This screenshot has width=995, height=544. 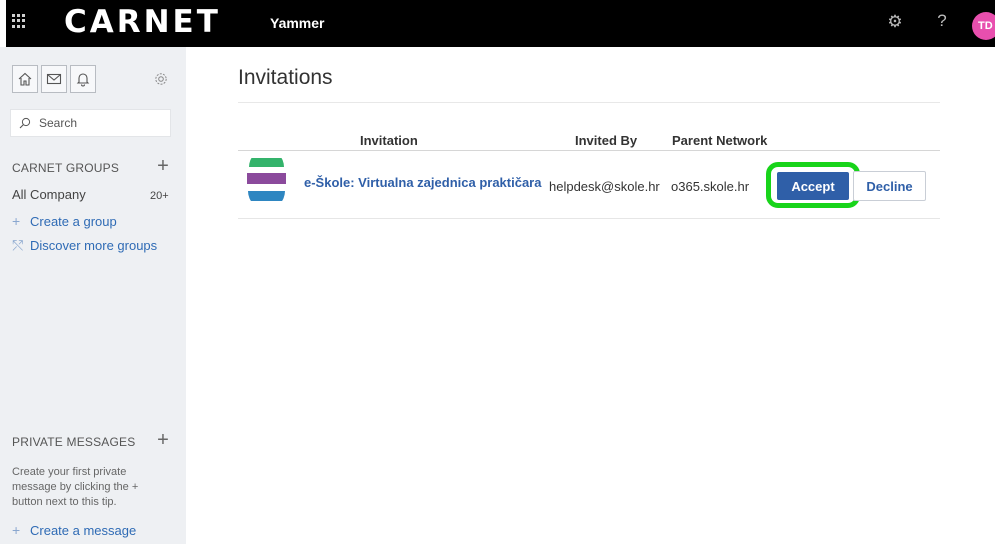 I want to click on add-message-icon: +, so click(x=163, y=440).